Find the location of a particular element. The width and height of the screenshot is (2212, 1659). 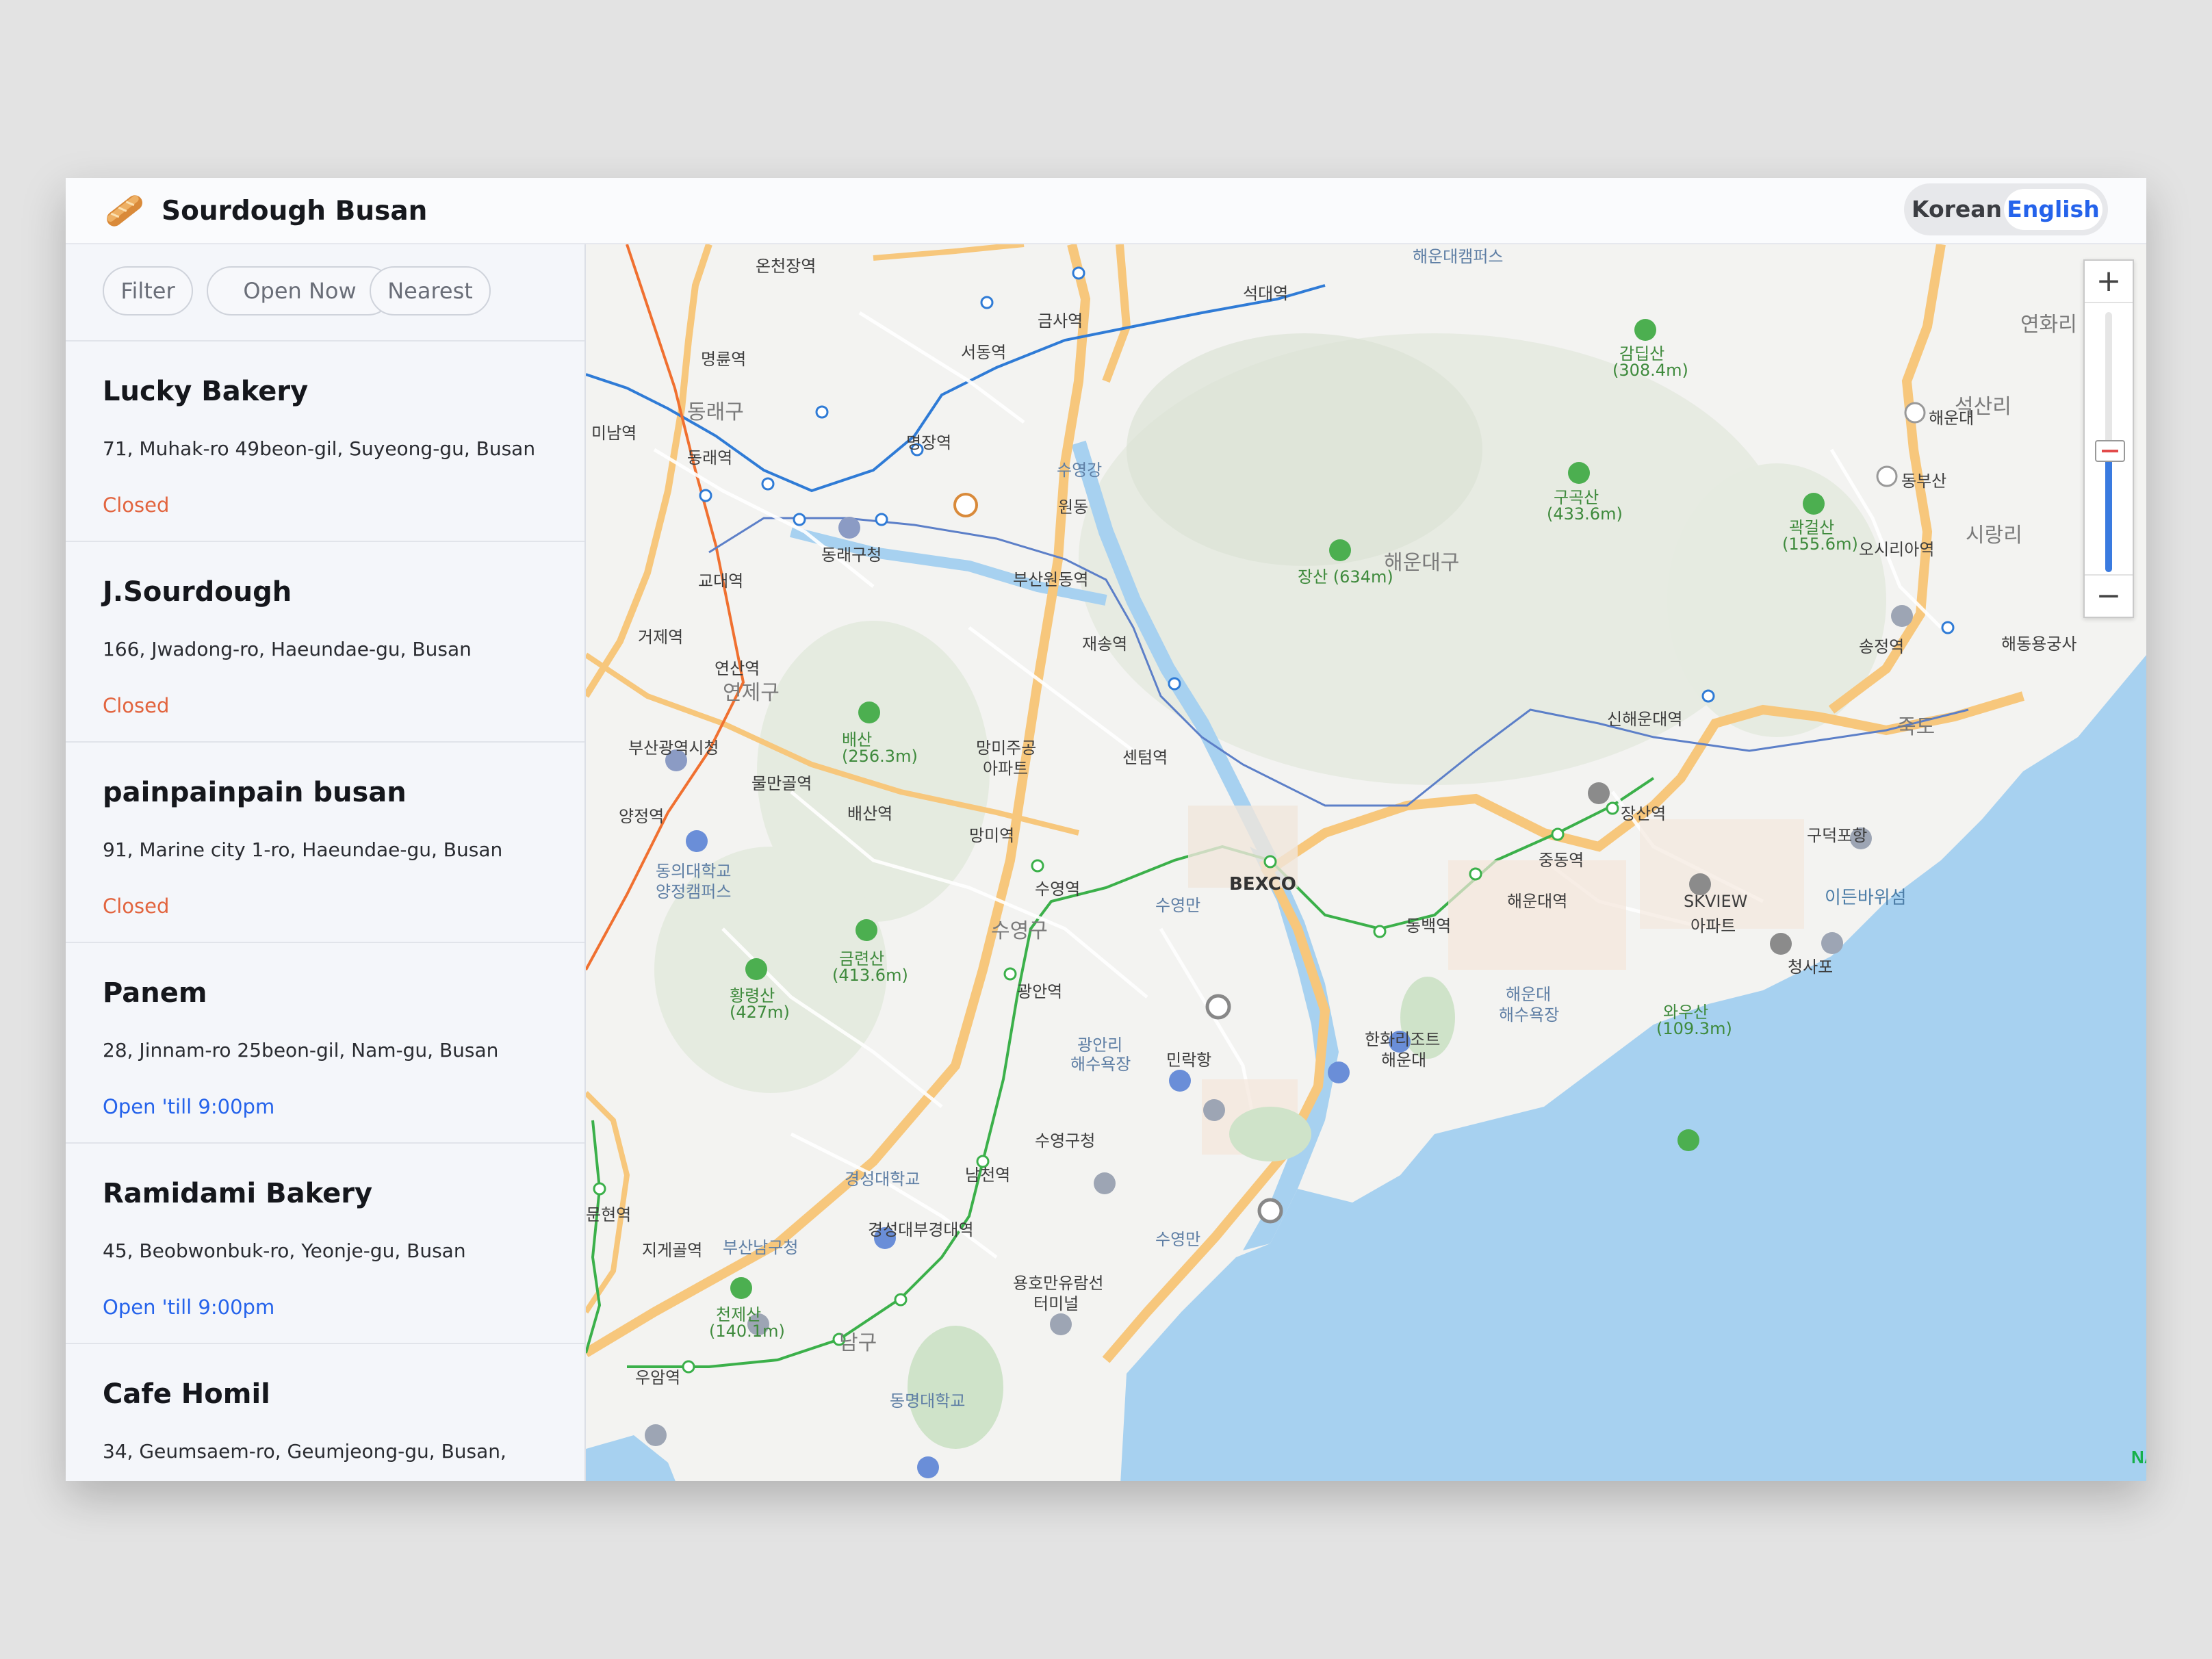

bakery-address: 166, Jwadong-ro, Haeundae-gu, Busan is located at coordinates (288, 649).